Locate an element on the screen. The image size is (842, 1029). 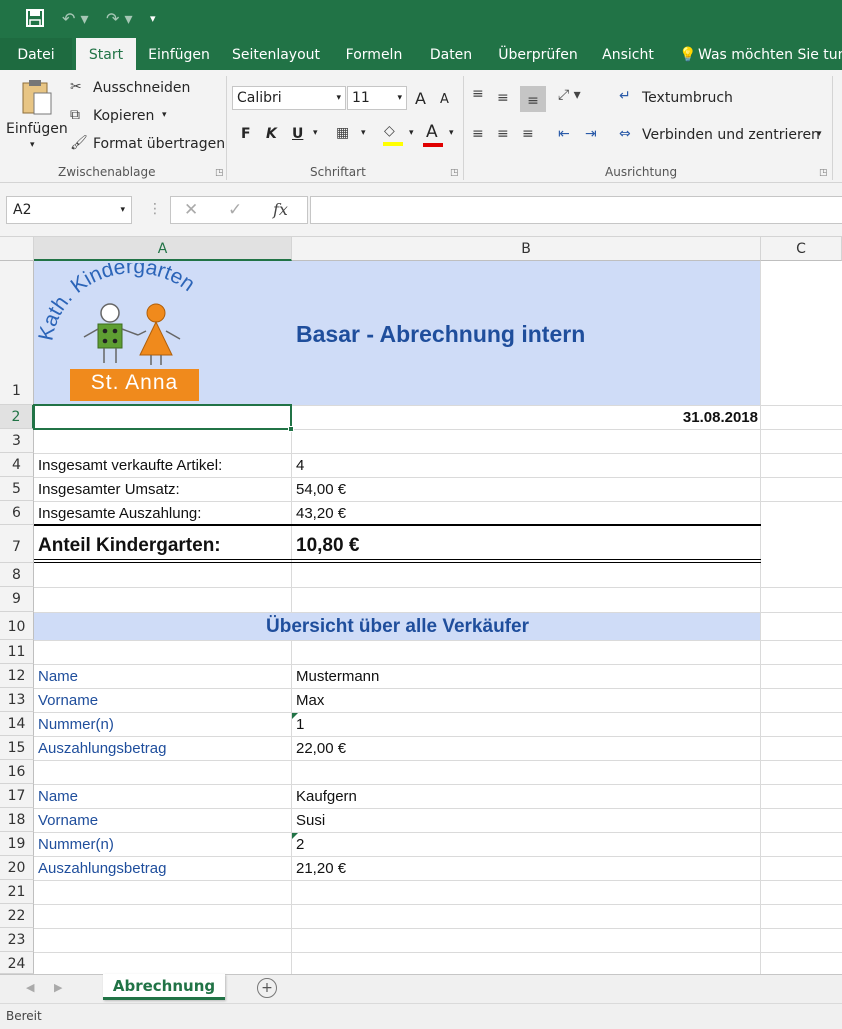
overview-title: Übersicht über alle Verkäufer is located at coordinates (397, 627).